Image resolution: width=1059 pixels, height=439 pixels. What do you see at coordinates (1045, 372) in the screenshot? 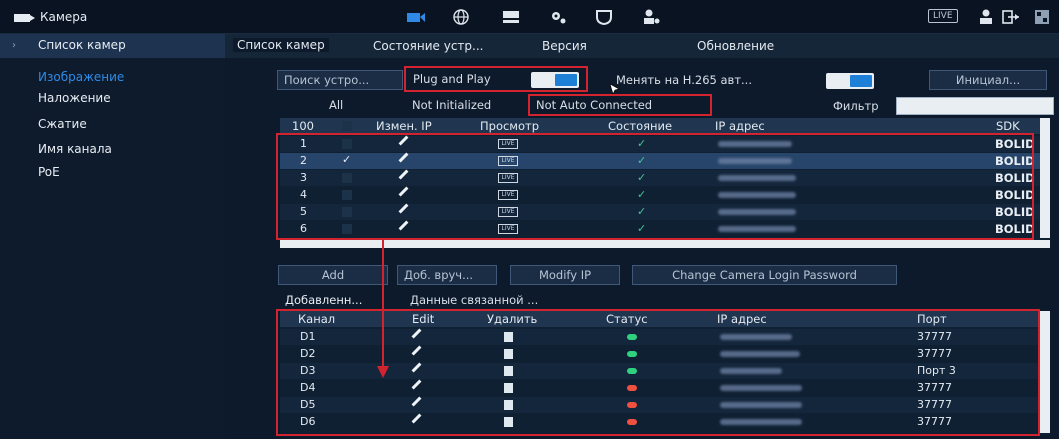
I see `added-table-scrollbar` at bounding box center [1045, 372].